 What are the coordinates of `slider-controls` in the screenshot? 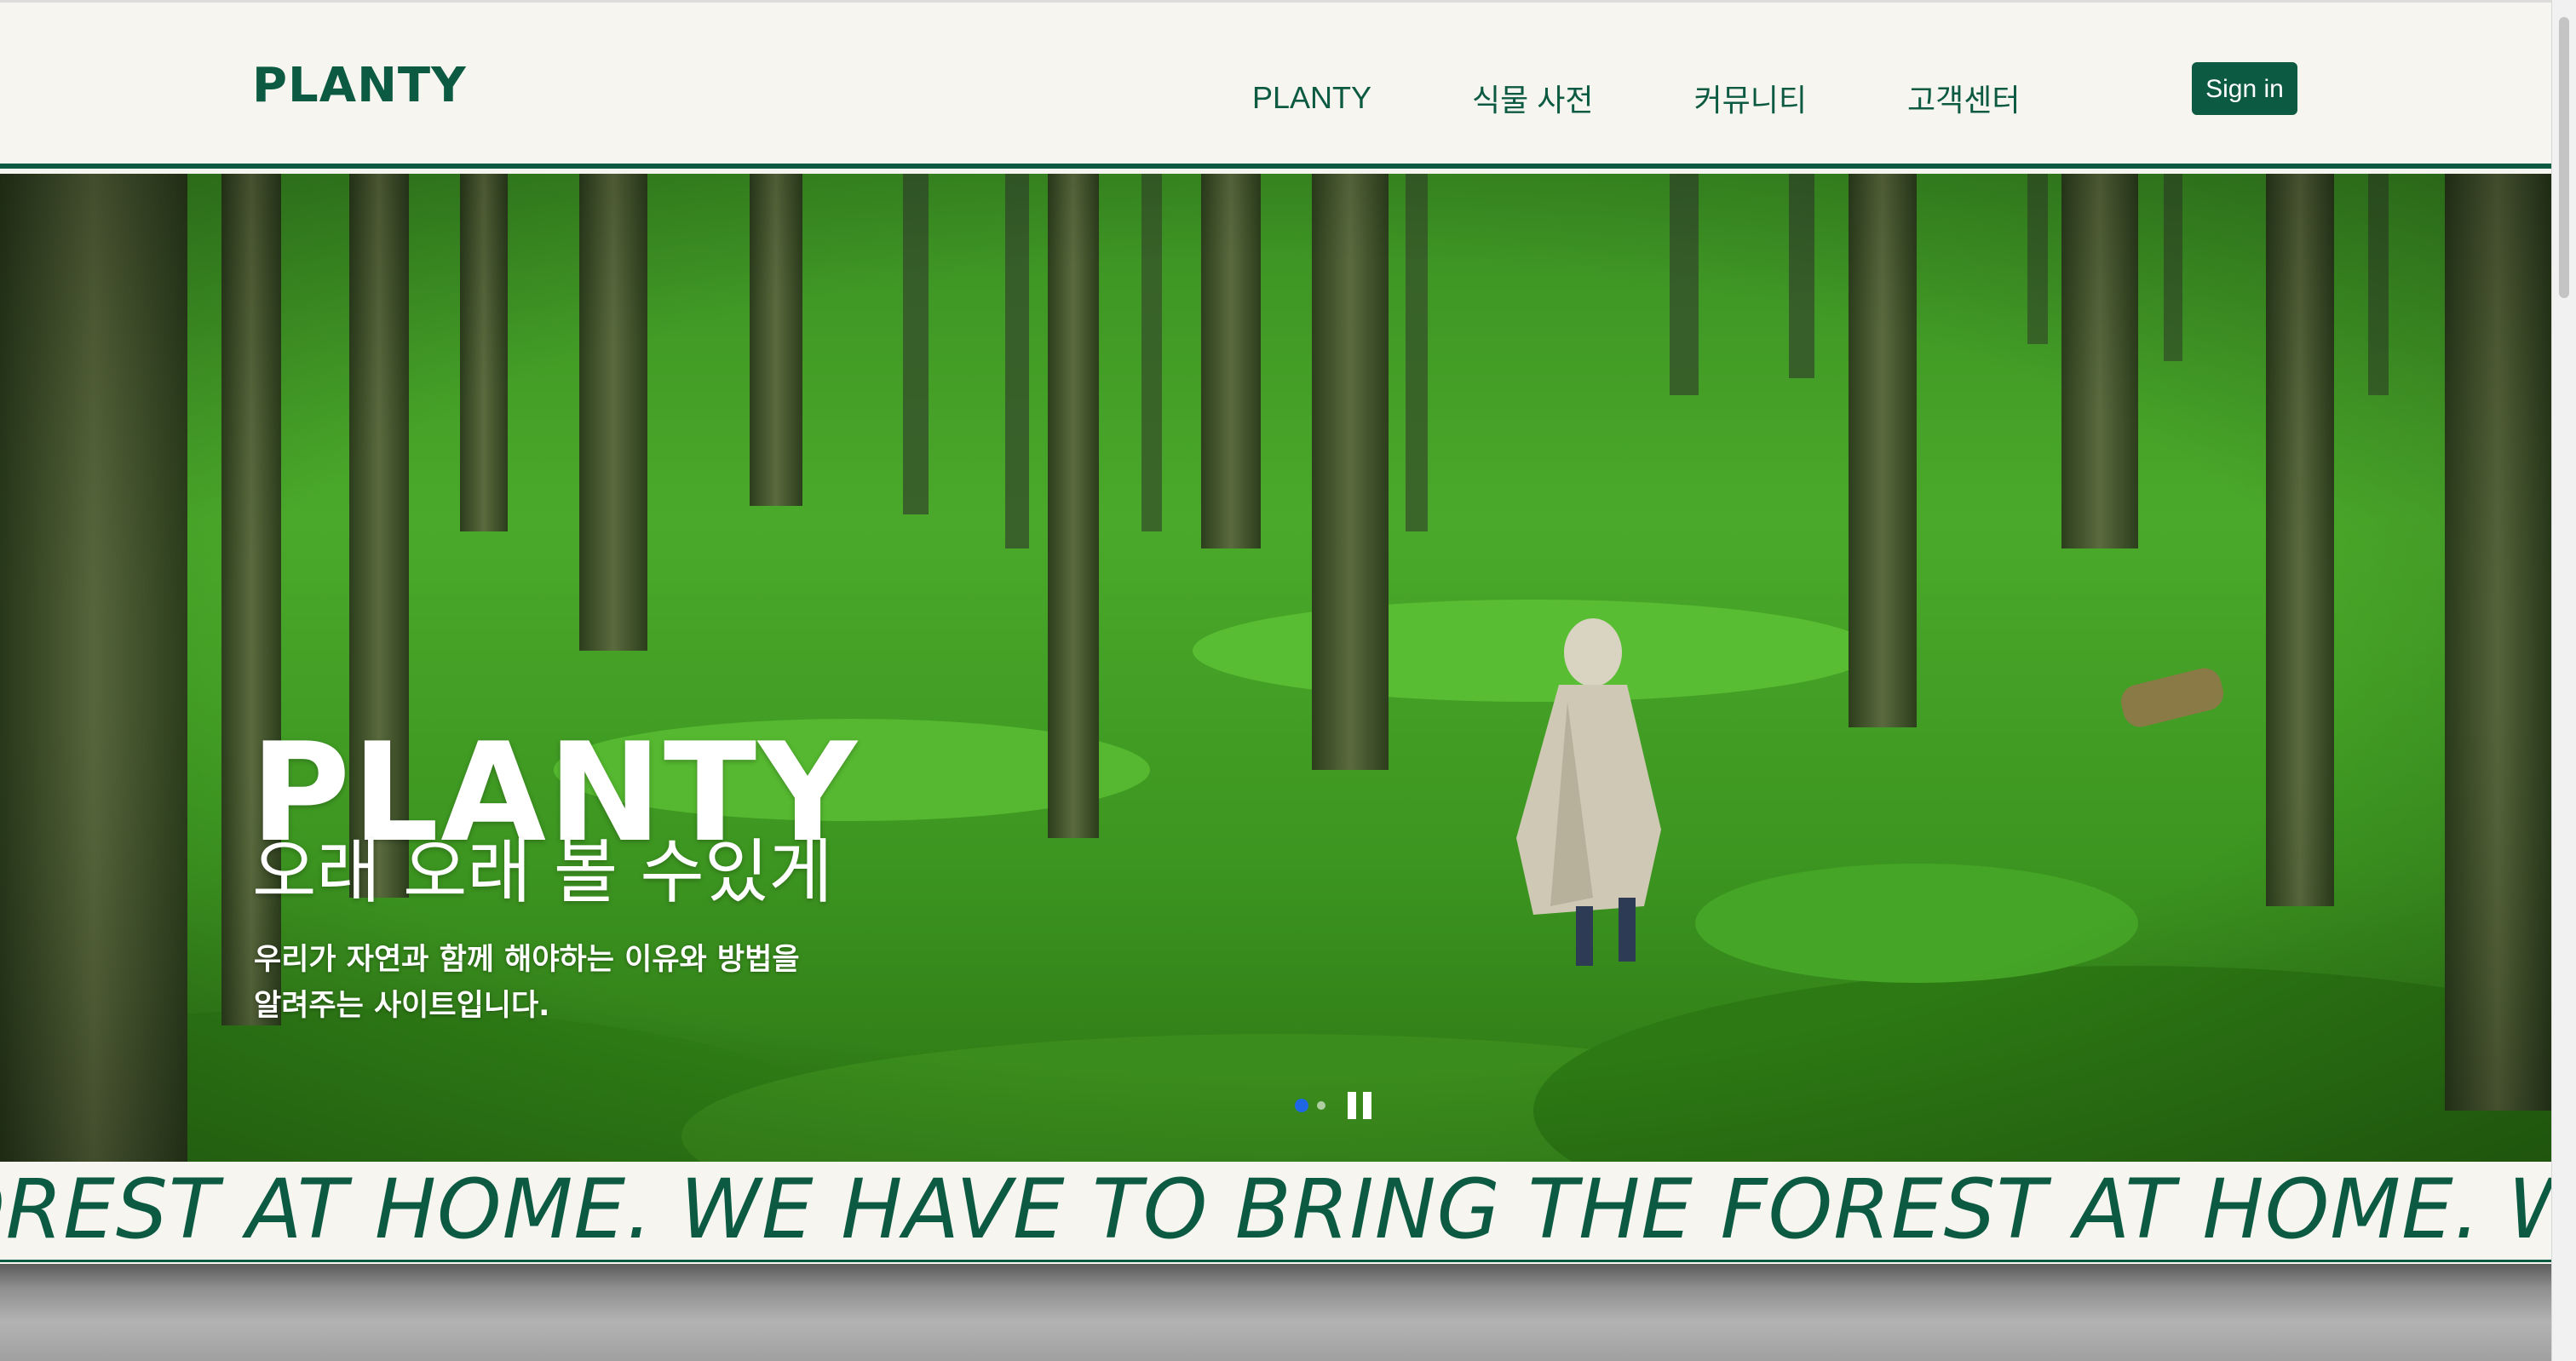 It's located at (1333, 1105).